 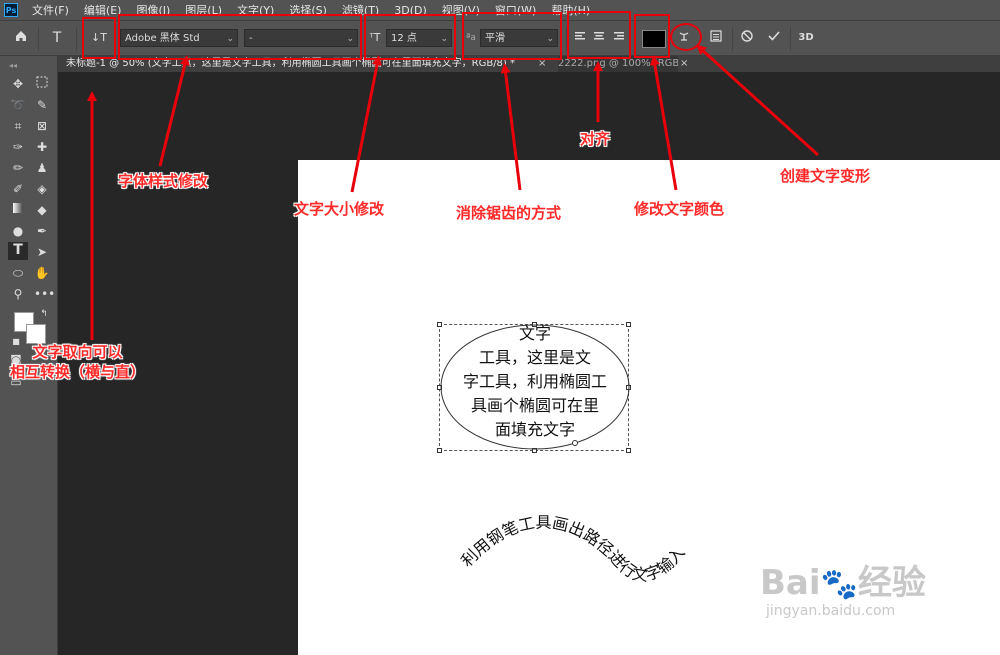 I want to click on annotation-warp: 创建文字变形, so click(x=825, y=176).